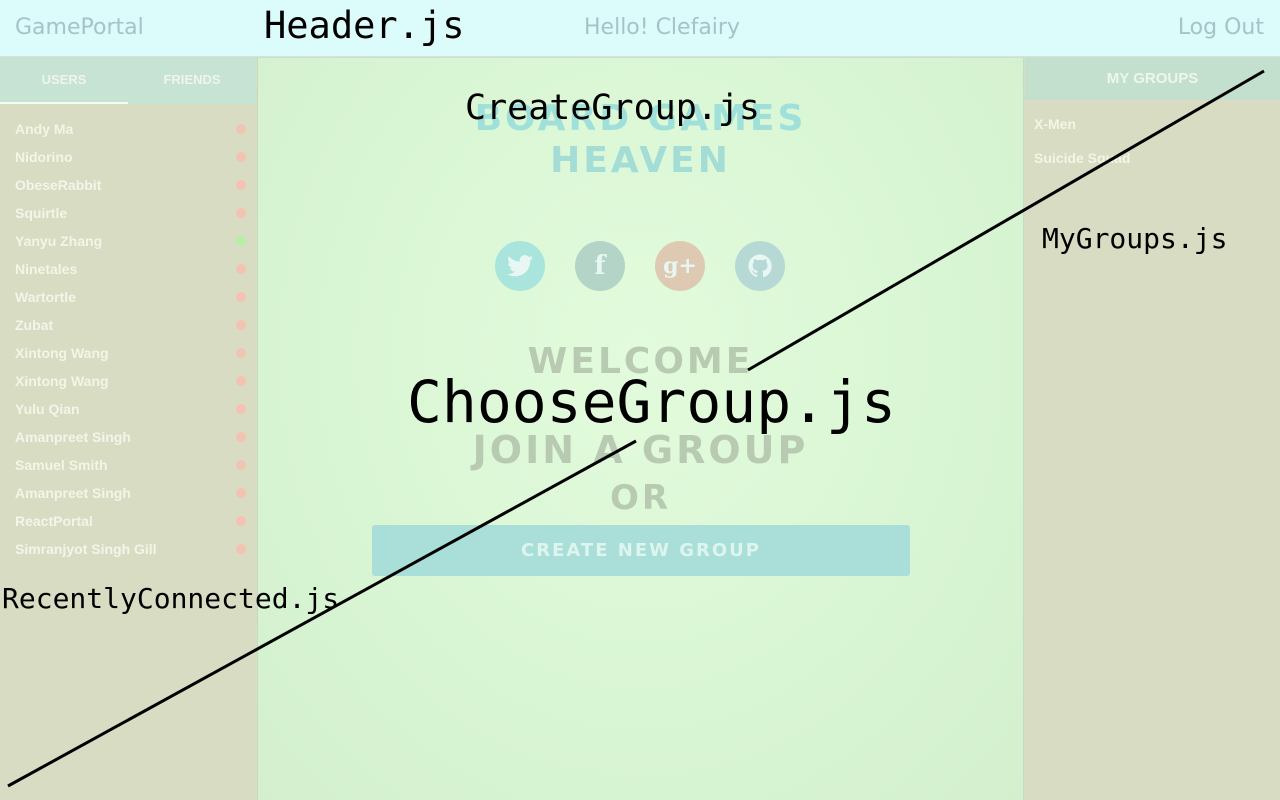 The height and width of the screenshot is (800, 1280). I want to click on social-links: f g+, so click(640, 266).